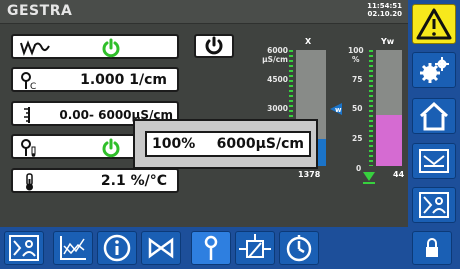 The width and height of the screenshot is (460, 269). I want to click on clock: 11:54:51 02.10.20, so click(384, 10).